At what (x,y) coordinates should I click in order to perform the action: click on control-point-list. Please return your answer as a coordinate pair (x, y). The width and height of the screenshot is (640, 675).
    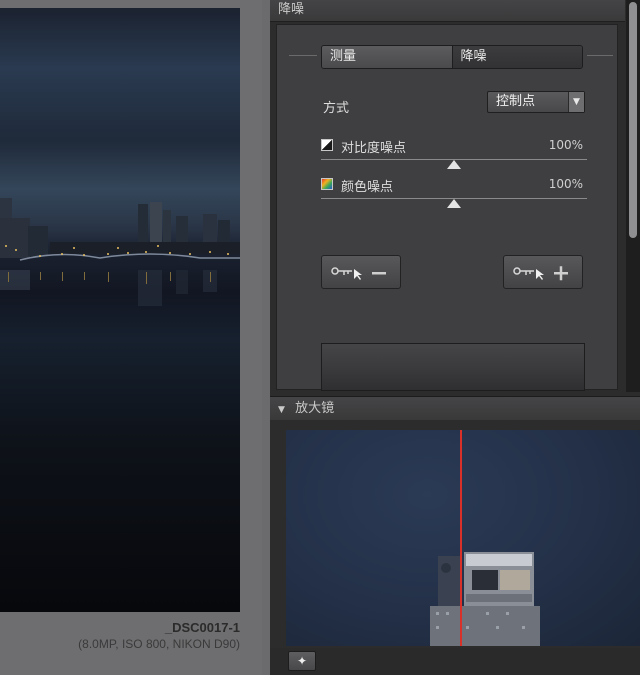
    Looking at the image, I should click on (453, 367).